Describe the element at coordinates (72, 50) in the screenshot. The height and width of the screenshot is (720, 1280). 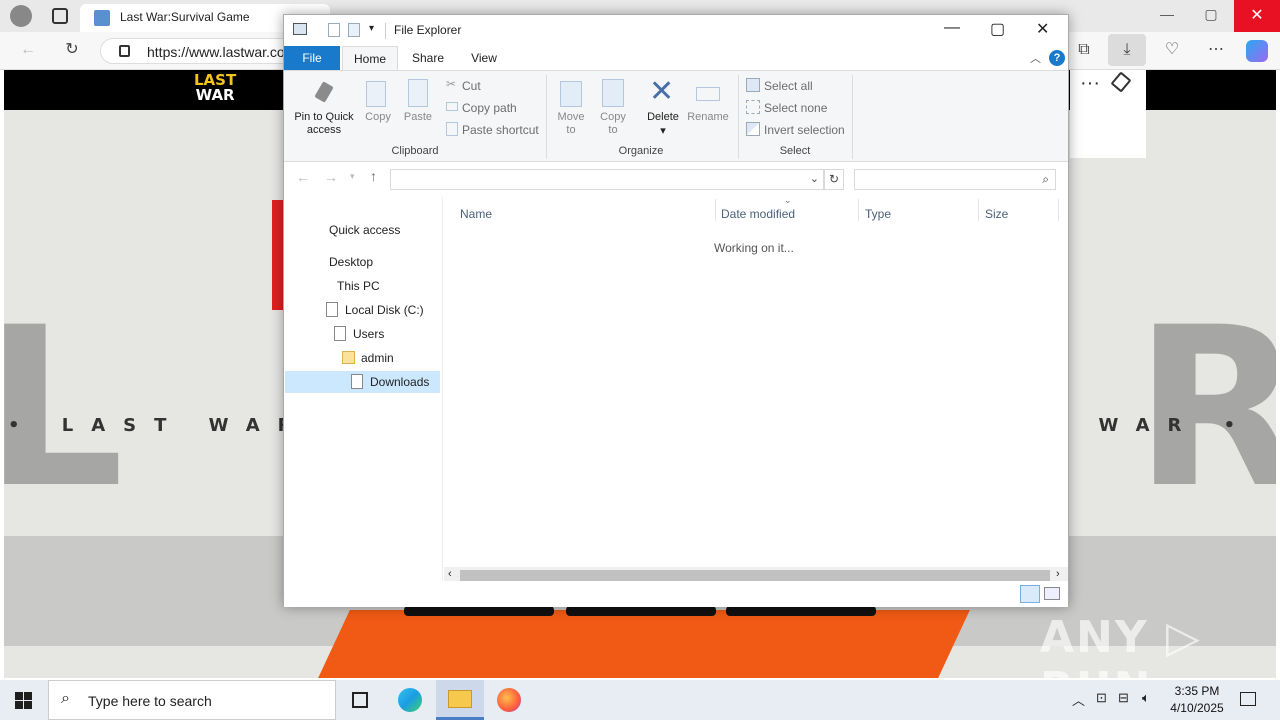
I see `refresh-icon: ↻` at that location.